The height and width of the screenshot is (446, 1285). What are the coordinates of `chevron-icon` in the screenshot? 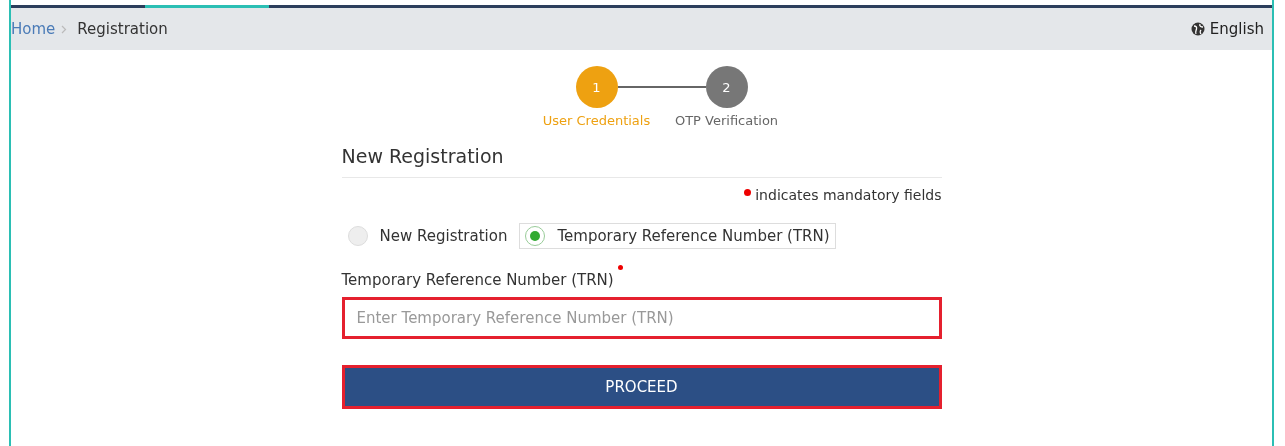 It's located at (64, 29).